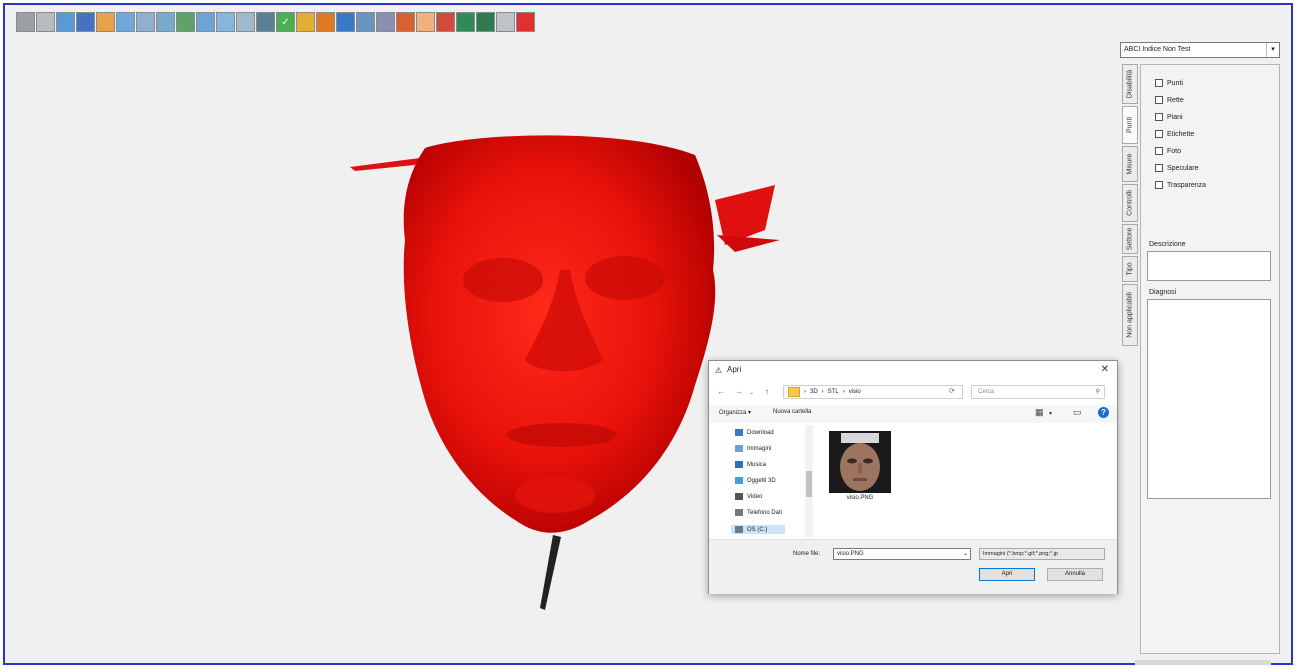 Image resolution: width=1298 pixels, height=669 pixels. I want to click on tb-btn-1-icon, so click(25, 22).